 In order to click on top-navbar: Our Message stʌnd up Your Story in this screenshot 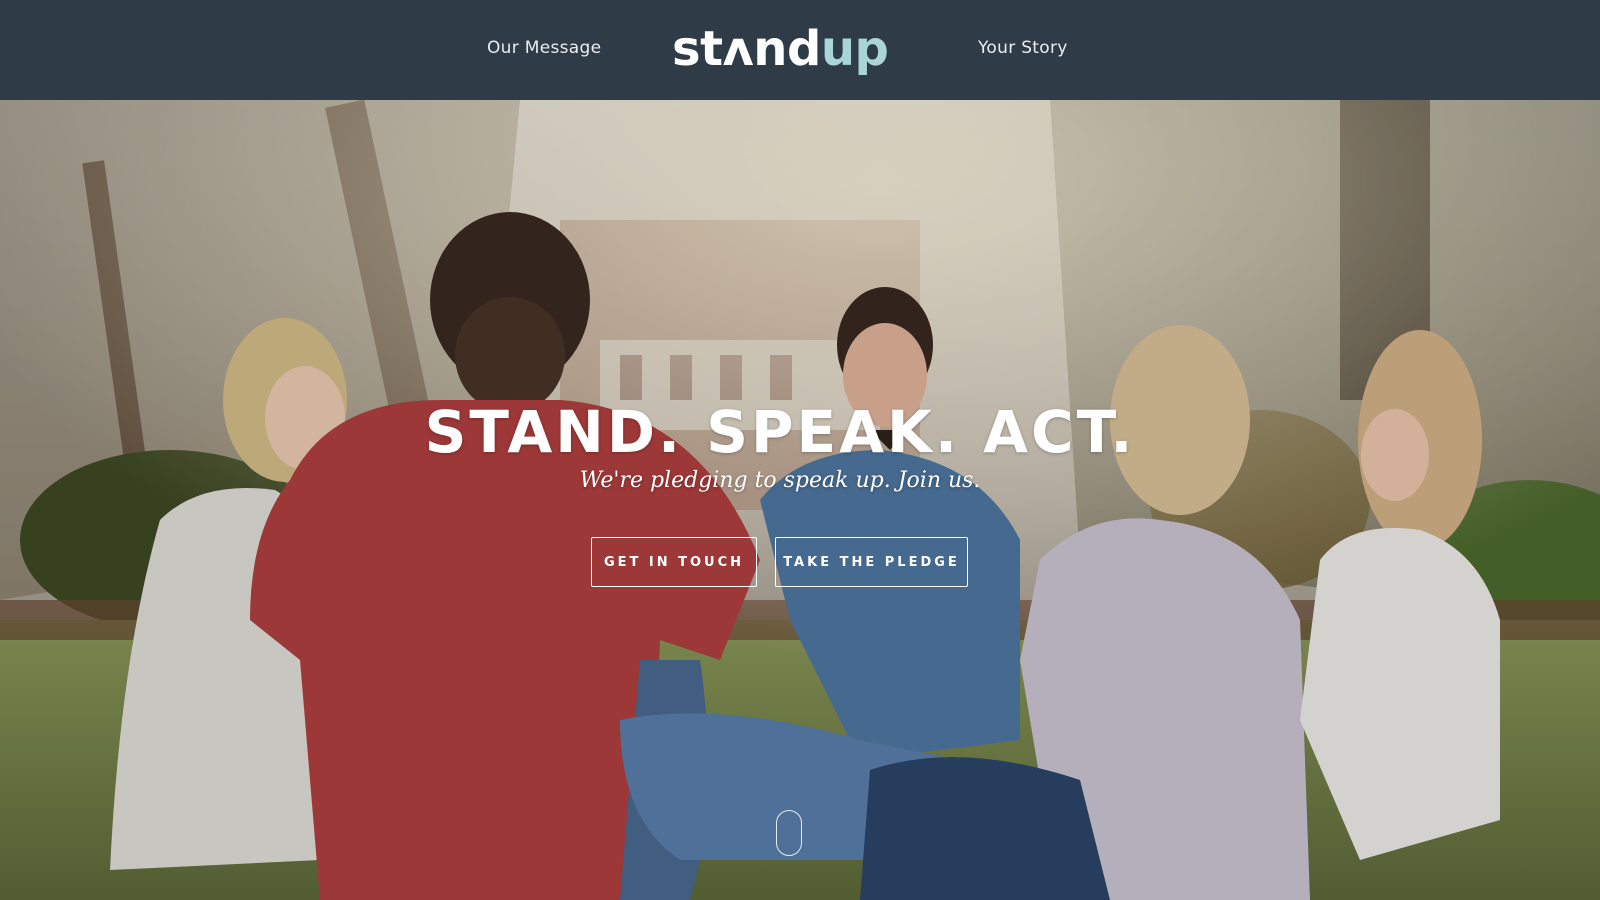, I will do `click(800, 50)`.